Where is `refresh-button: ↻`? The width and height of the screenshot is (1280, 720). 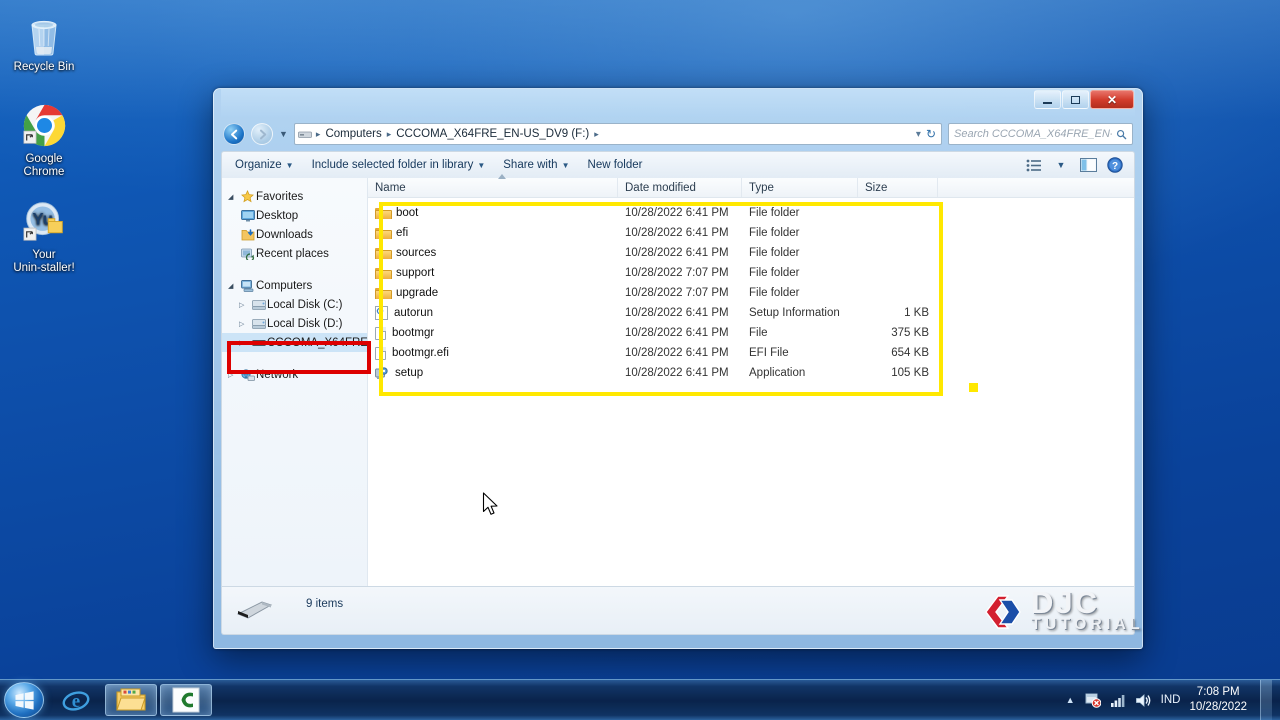
refresh-button: ↻ is located at coordinates (931, 134).